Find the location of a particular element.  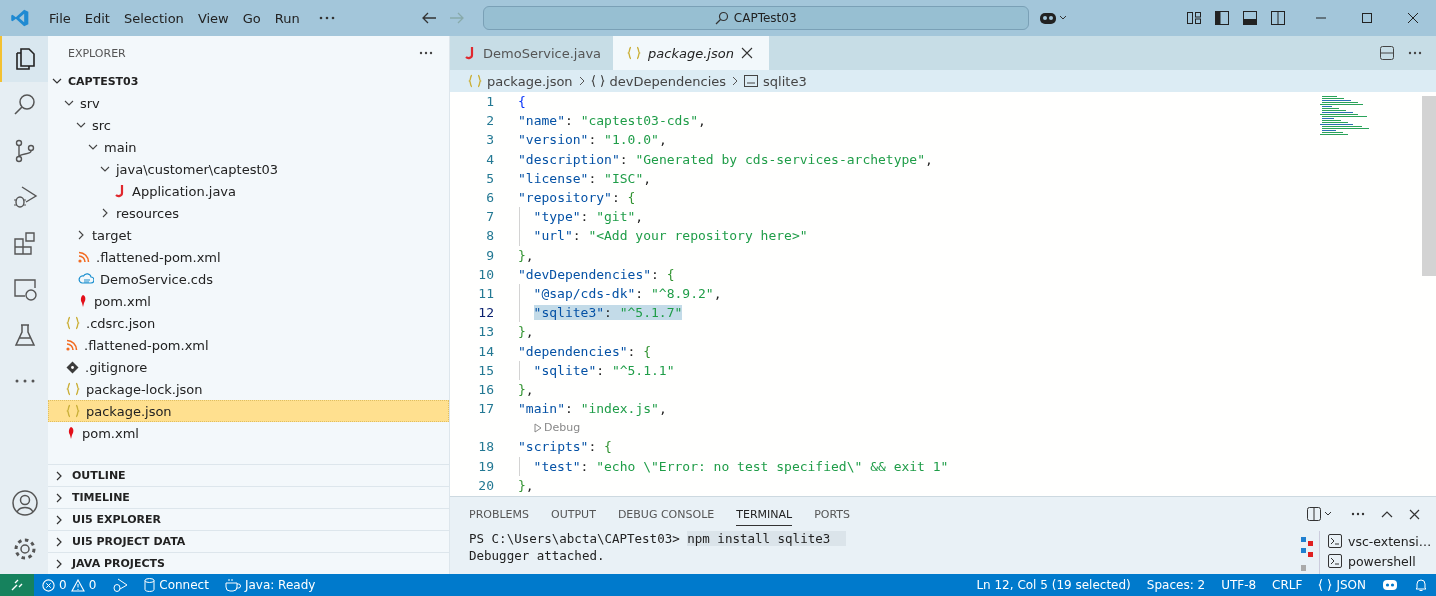

tree-item: package.json is located at coordinates (248, 411).